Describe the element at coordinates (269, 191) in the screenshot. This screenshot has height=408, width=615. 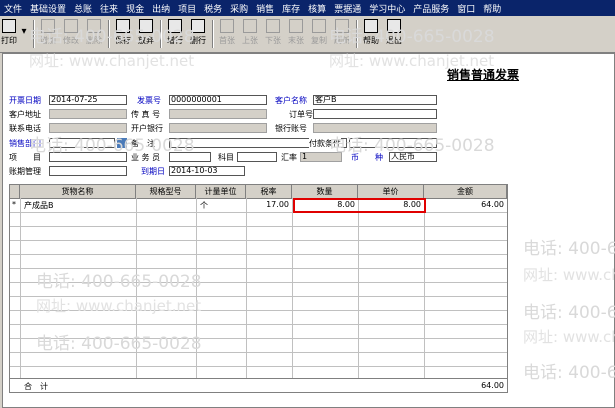
I see `column-header-tax: 税率` at that location.